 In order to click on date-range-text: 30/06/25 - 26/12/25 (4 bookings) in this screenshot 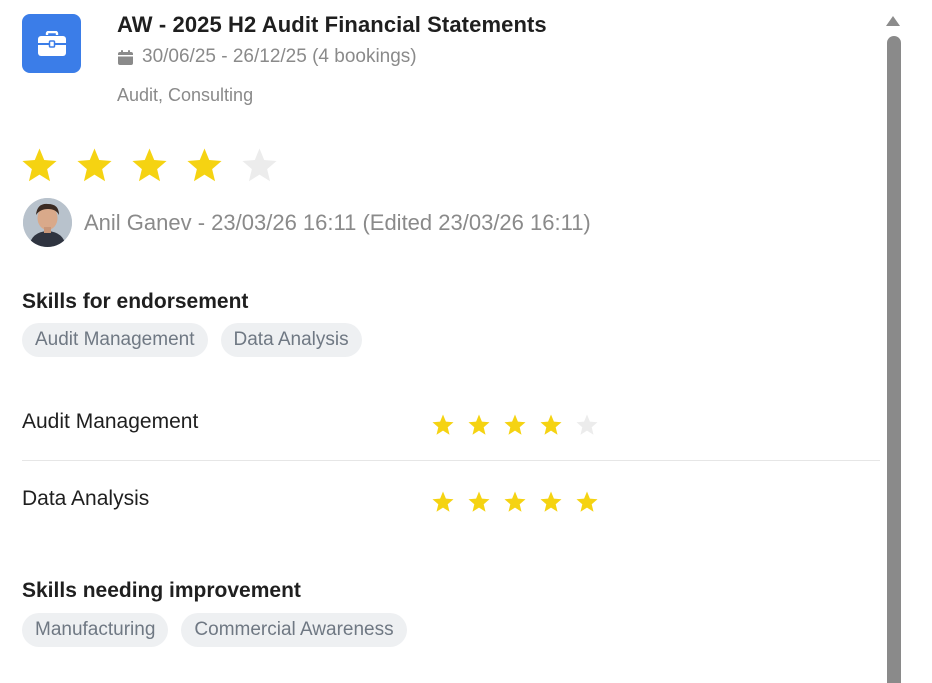, I will do `click(279, 56)`.